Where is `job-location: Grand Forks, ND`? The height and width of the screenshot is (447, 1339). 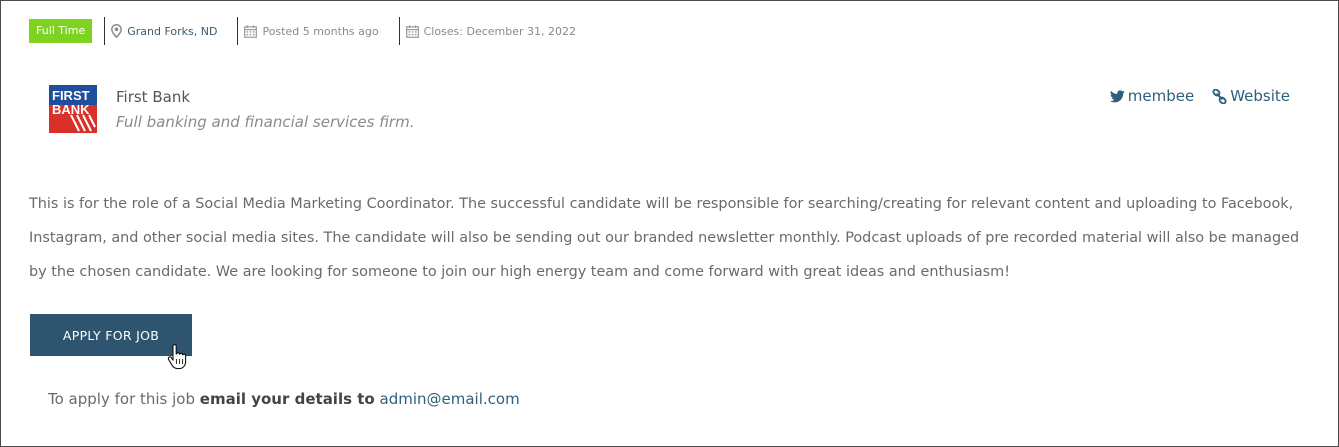
job-location: Grand Forks, ND is located at coordinates (170, 31).